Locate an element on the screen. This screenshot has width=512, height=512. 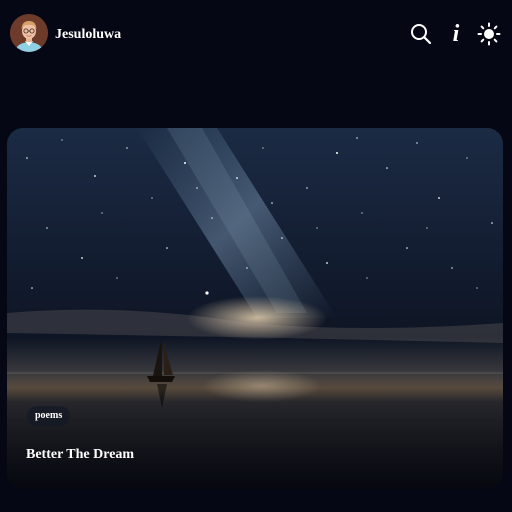
avatar-illustration is located at coordinates (29, 33).